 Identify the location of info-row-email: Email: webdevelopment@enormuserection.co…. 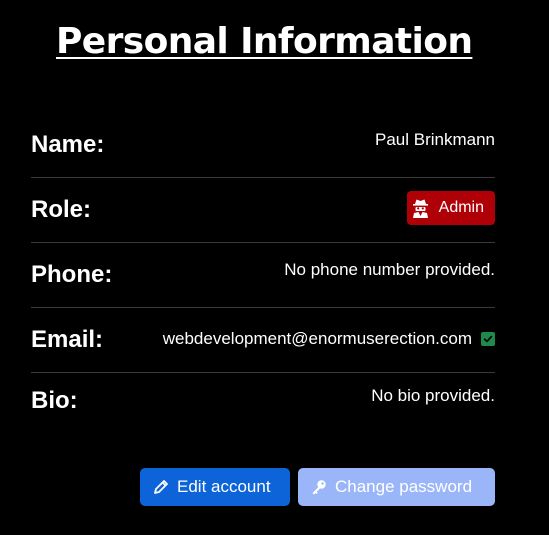
(263, 340).